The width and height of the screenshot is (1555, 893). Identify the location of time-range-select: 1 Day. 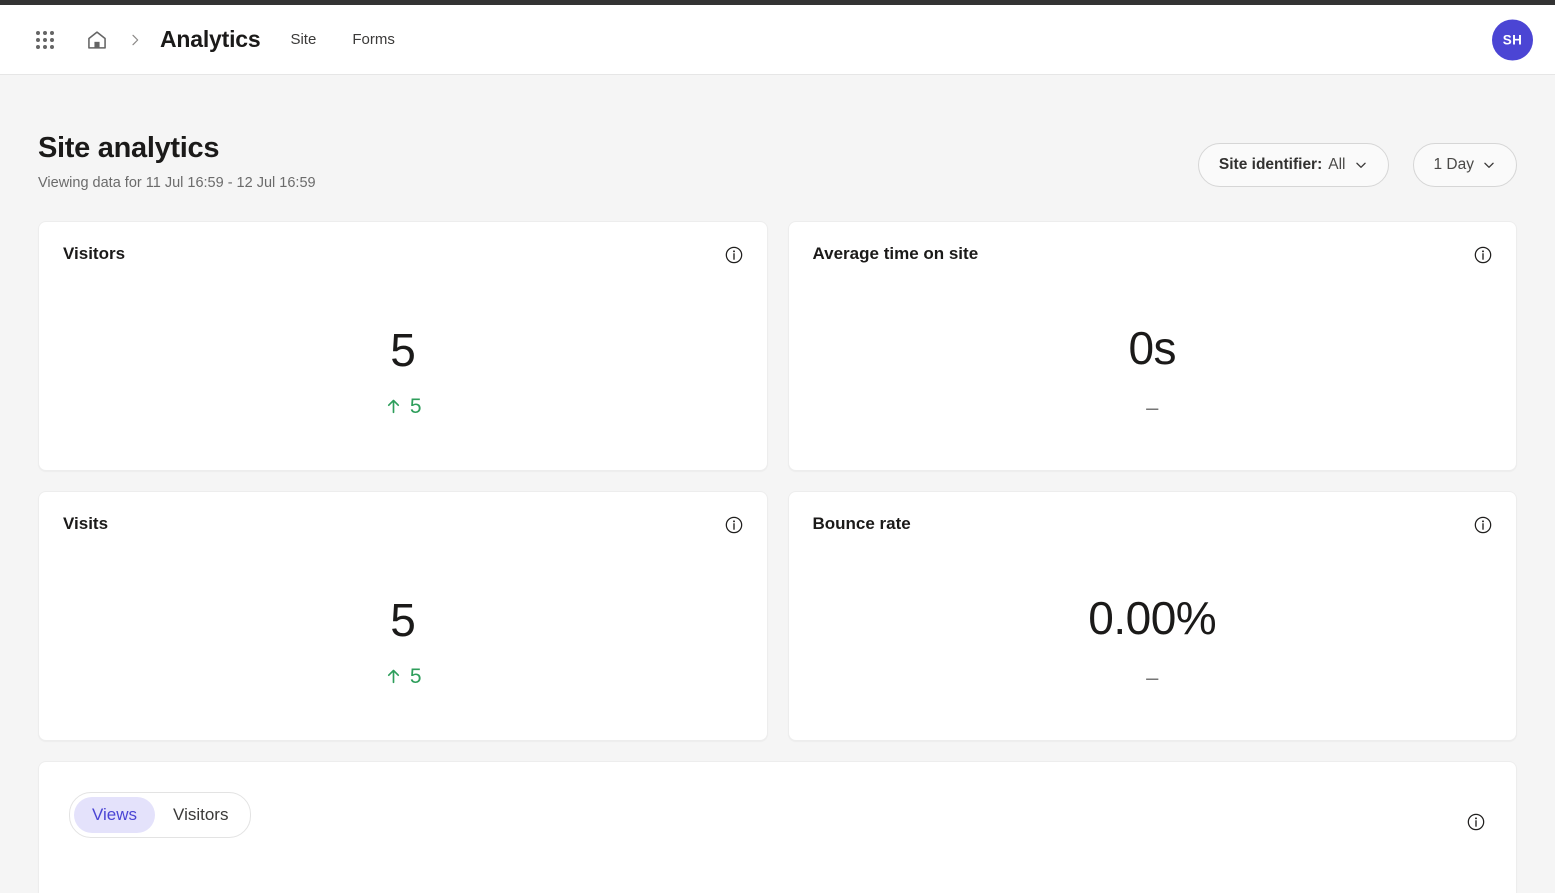
(1464, 165).